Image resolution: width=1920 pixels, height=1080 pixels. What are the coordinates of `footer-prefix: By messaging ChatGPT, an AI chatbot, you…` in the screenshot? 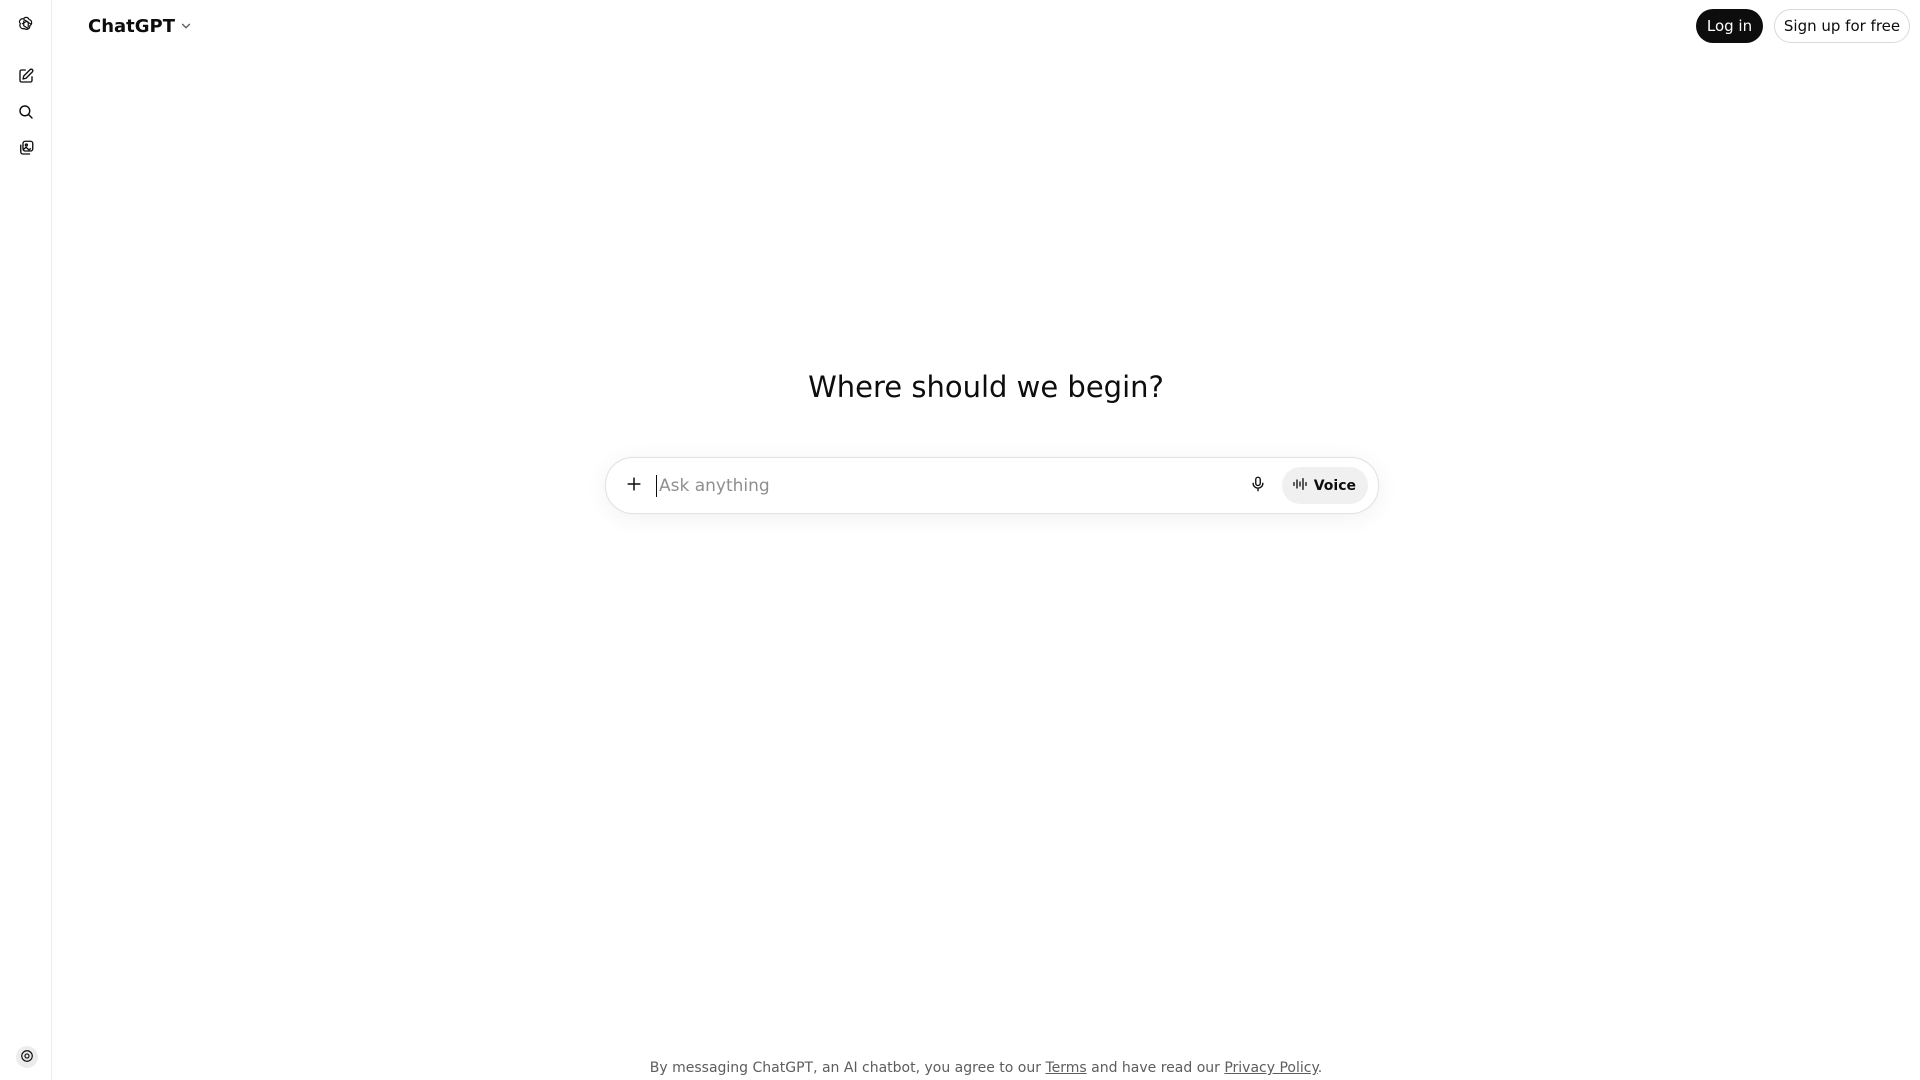 It's located at (845, 1068).